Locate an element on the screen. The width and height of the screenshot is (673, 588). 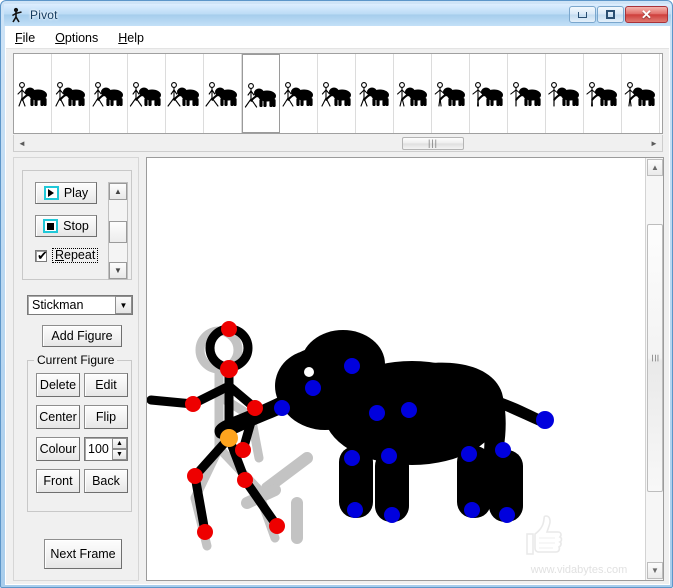
menu-file: File is located at coordinates (30, 38).